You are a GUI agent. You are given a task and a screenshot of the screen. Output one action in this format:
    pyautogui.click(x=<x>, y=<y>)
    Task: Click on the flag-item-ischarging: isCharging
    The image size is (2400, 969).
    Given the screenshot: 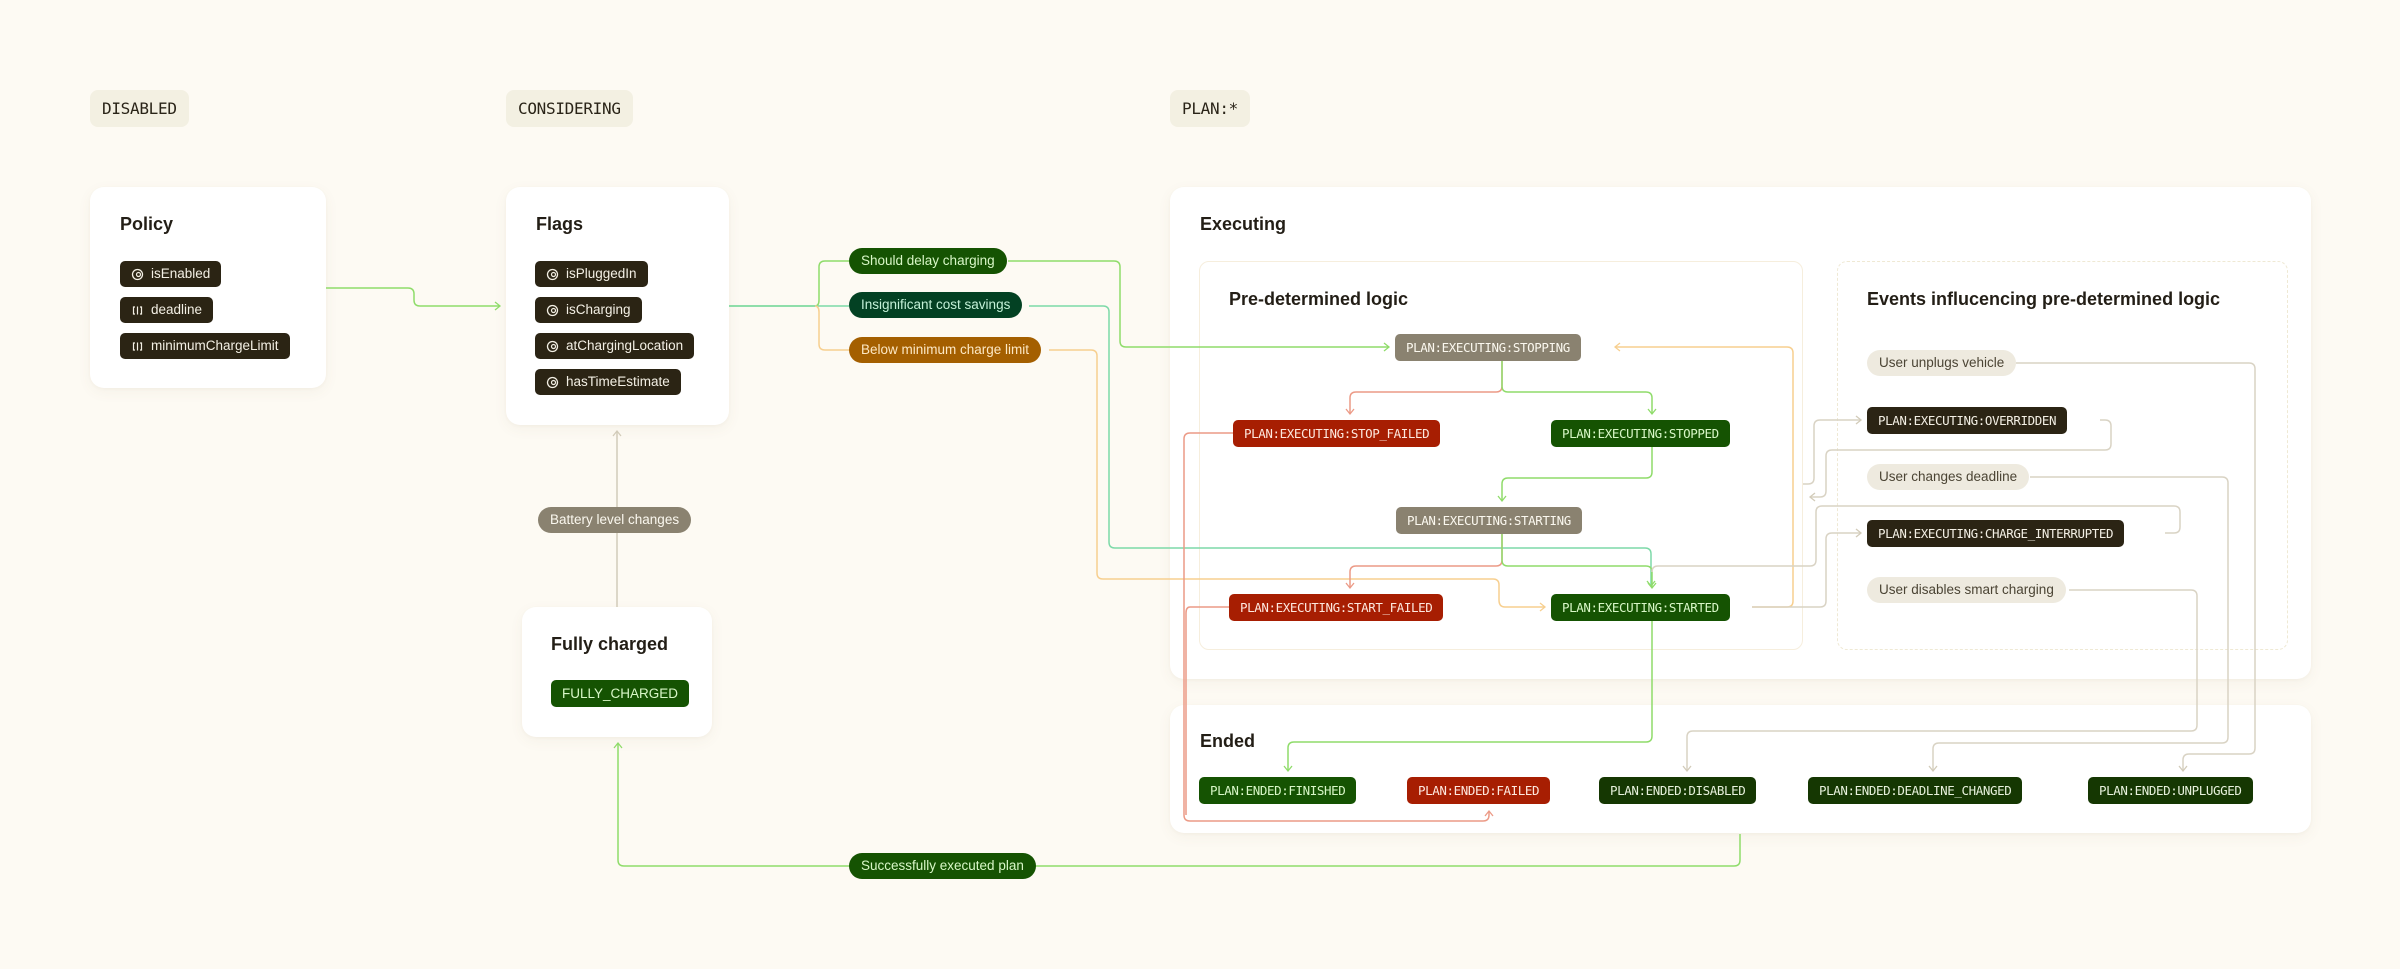 What is the action you would take?
    pyautogui.click(x=588, y=310)
    